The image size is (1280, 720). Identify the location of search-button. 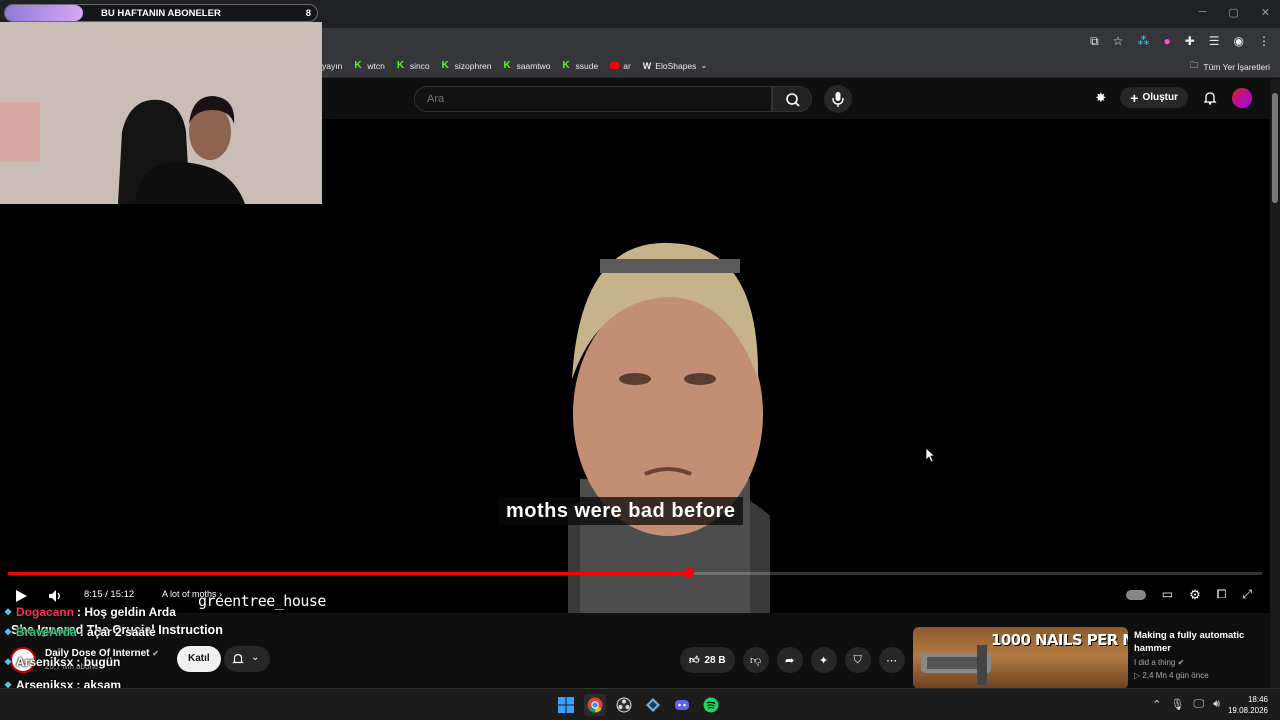
(792, 99).